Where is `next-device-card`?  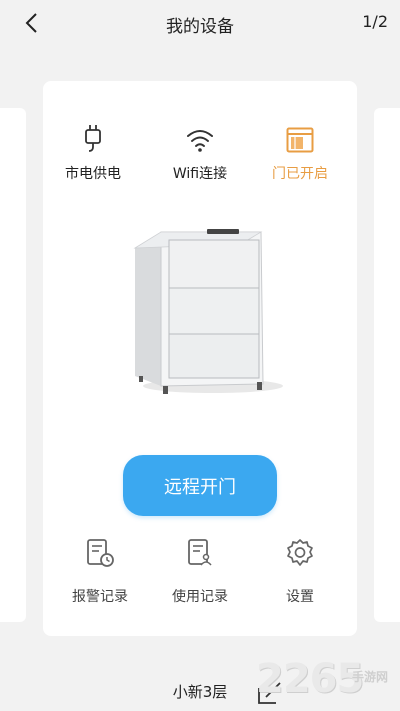
next-device-card is located at coordinates (387, 365).